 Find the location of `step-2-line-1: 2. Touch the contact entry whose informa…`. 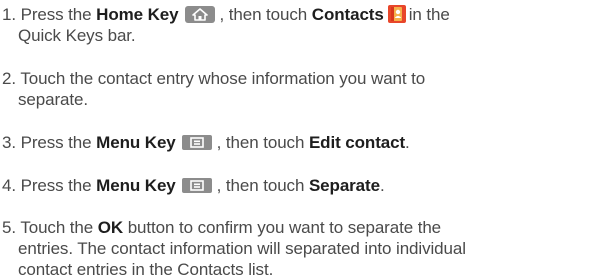

step-2-line-1: 2. Touch the contact entry whose informa… is located at coordinates (294, 78).